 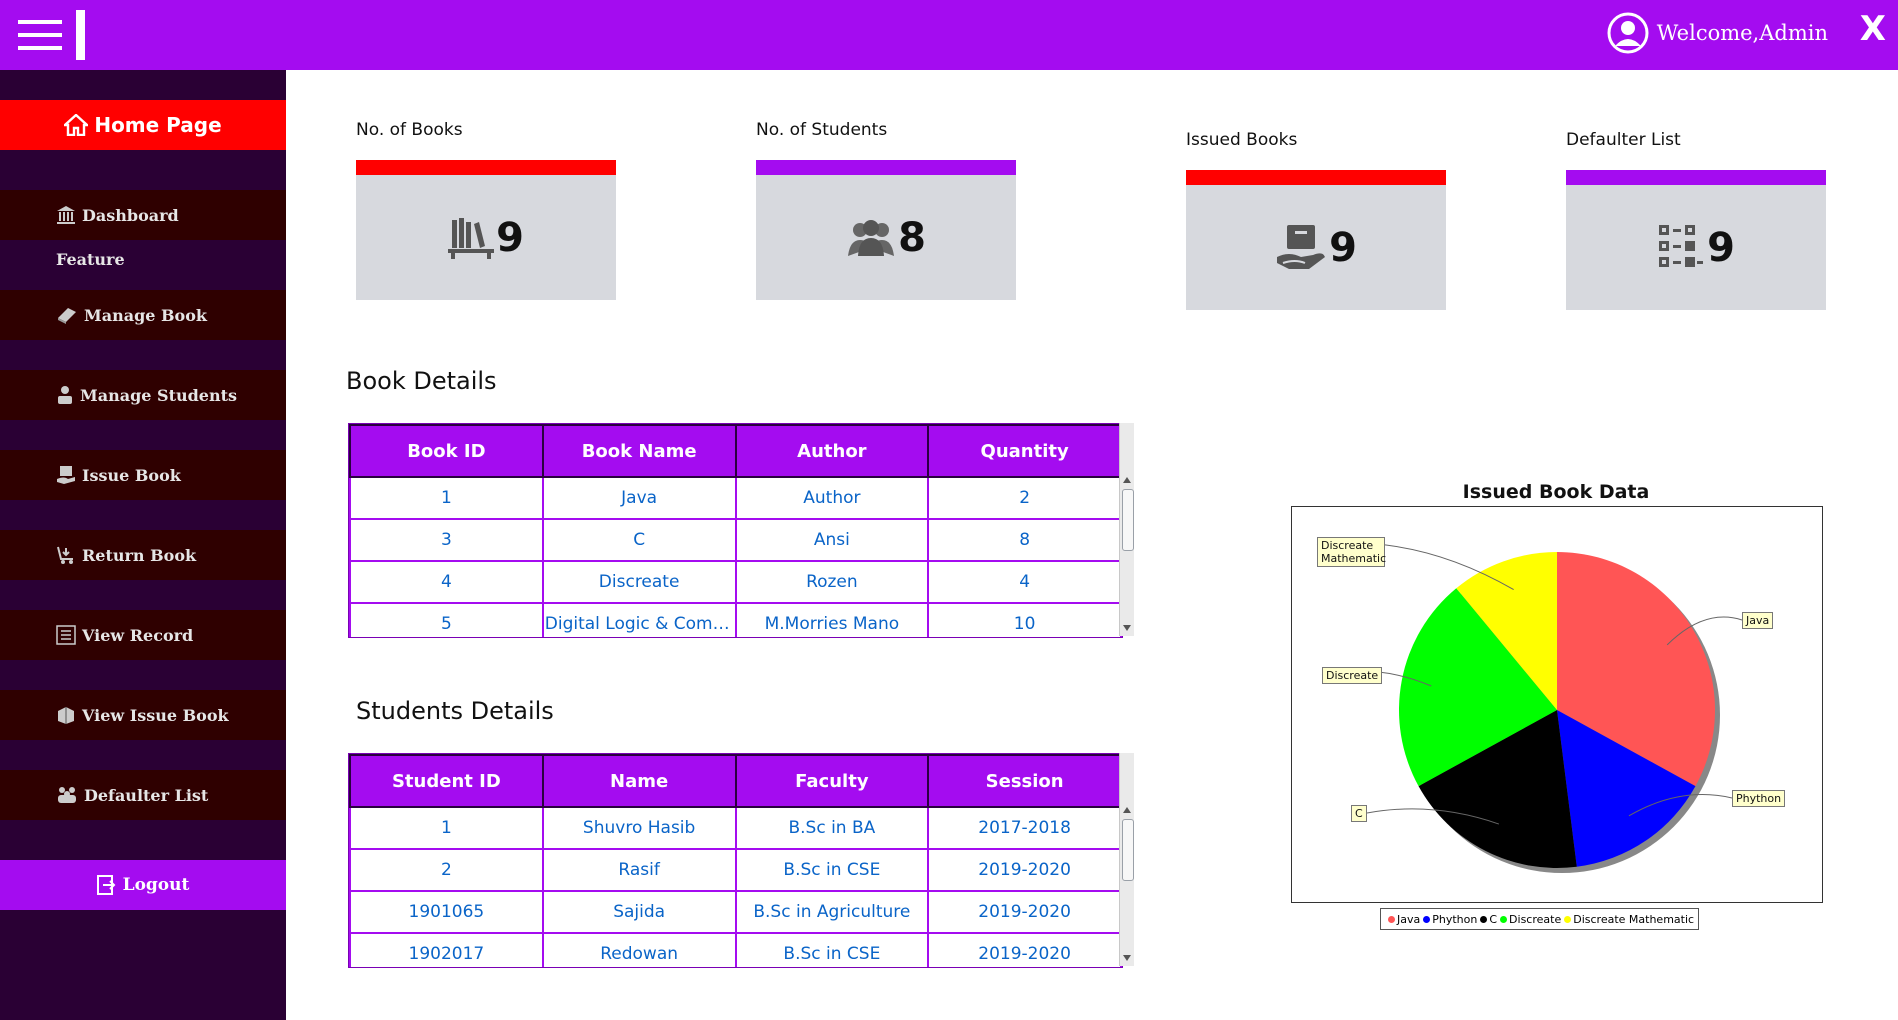 What do you see at coordinates (106, 885) in the screenshot?
I see `logout-icon` at bounding box center [106, 885].